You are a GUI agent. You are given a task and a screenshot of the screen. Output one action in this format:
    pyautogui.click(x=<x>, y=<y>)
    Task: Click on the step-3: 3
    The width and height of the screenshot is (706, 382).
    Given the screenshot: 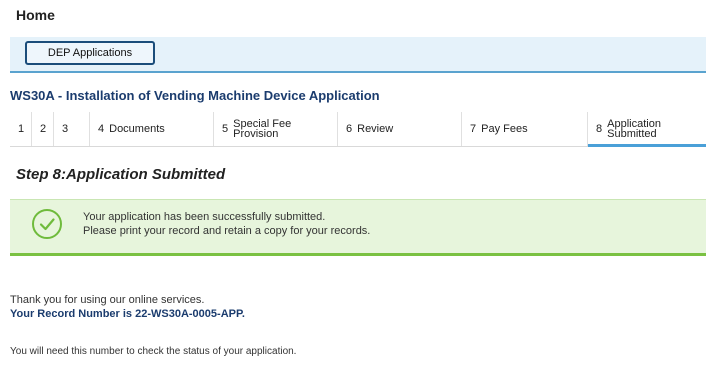 What is the action you would take?
    pyautogui.click(x=72, y=129)
    